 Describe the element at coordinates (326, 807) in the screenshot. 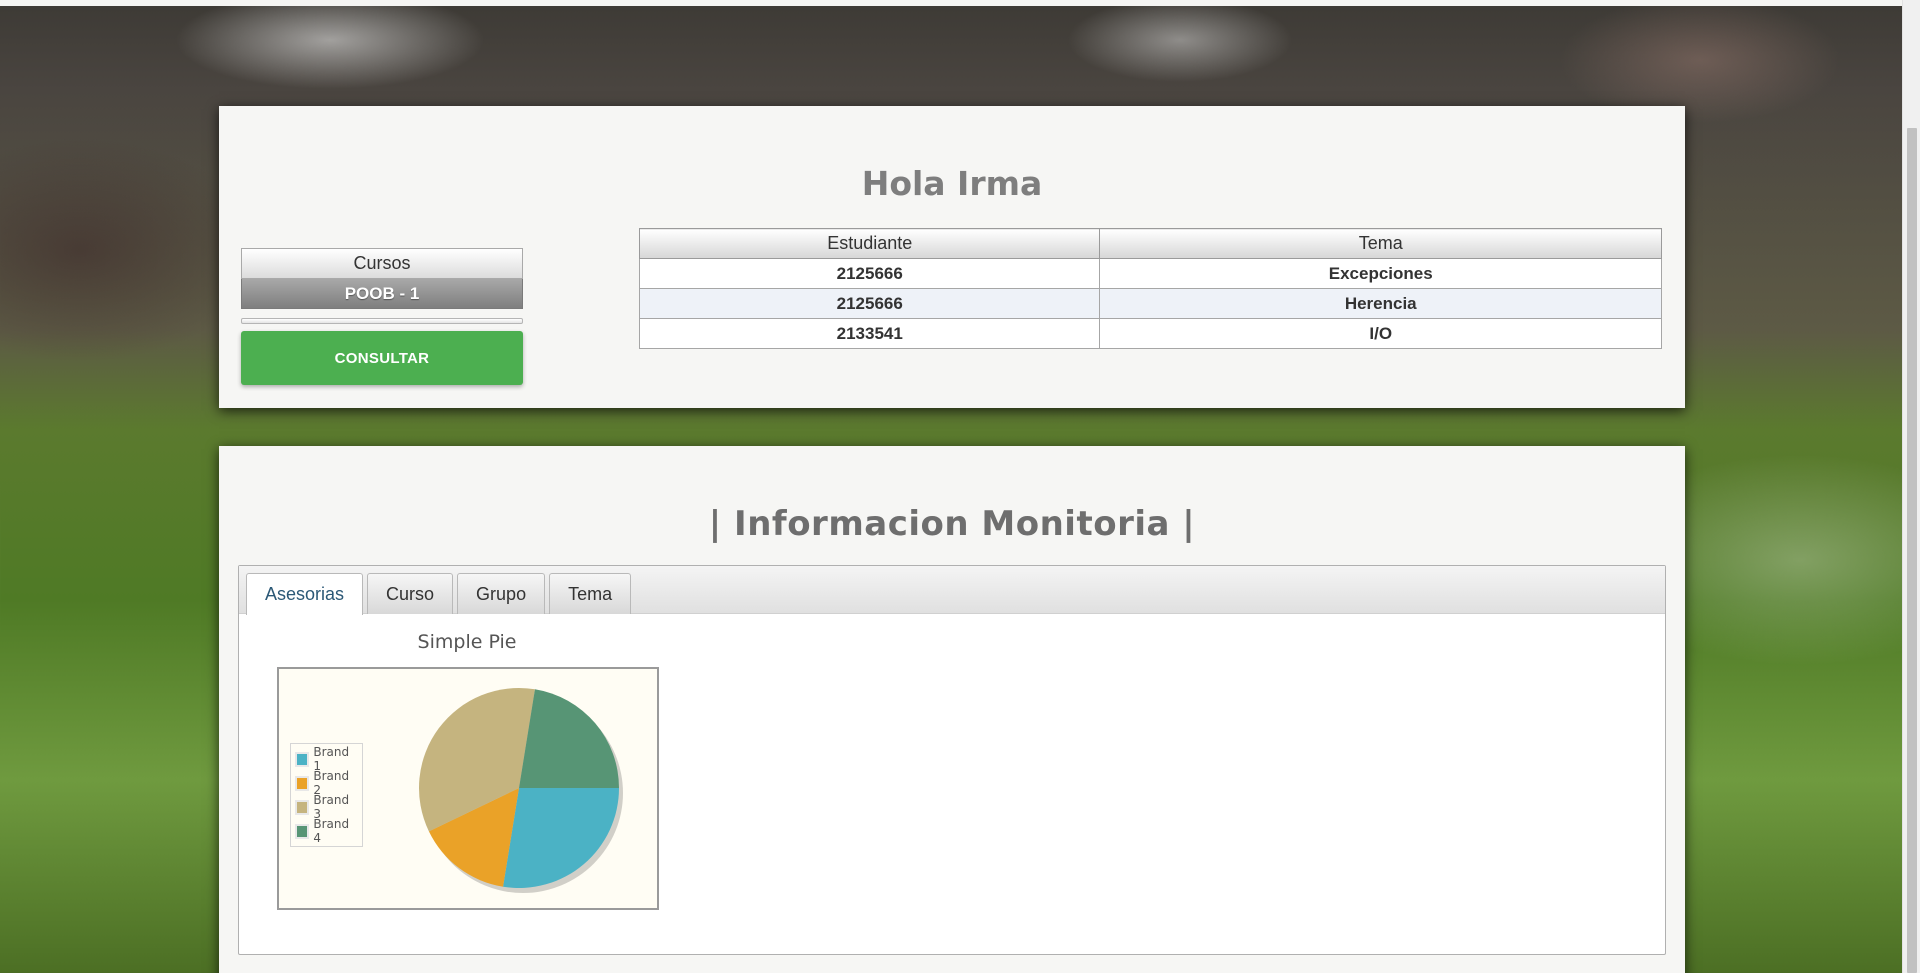

I see `legend-item: Brand 3` at that location.